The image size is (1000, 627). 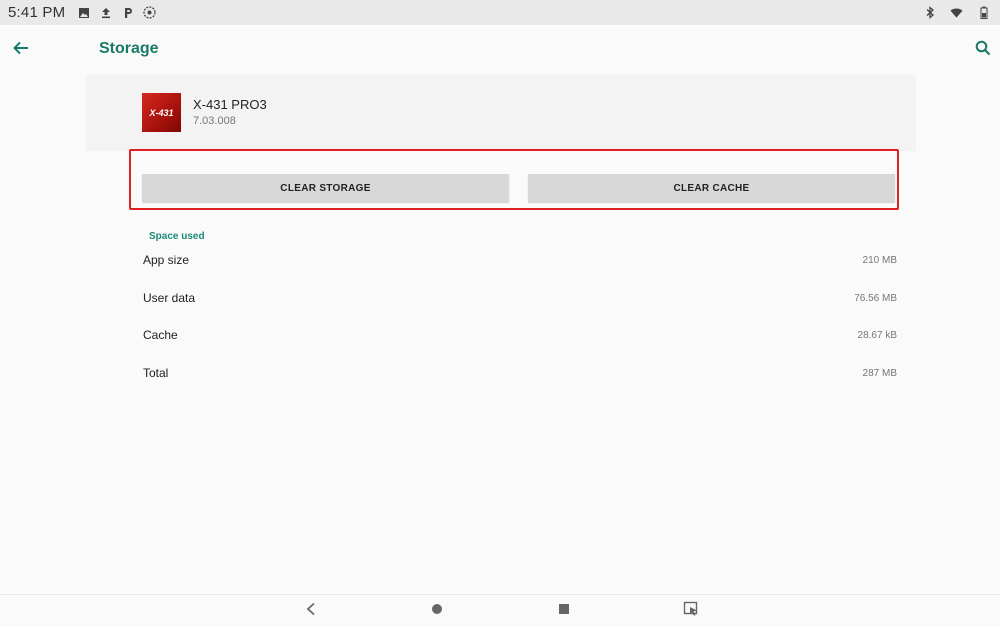 I want to click on space-used-title: Space used, so click(x=177, y=236).